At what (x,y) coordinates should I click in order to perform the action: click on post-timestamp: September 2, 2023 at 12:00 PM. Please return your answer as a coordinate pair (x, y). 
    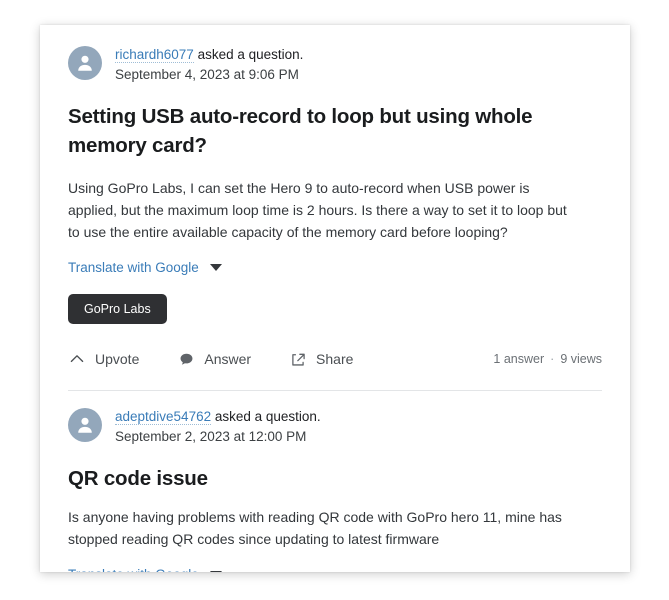
    Looking at the image, I should click on (211, 436).